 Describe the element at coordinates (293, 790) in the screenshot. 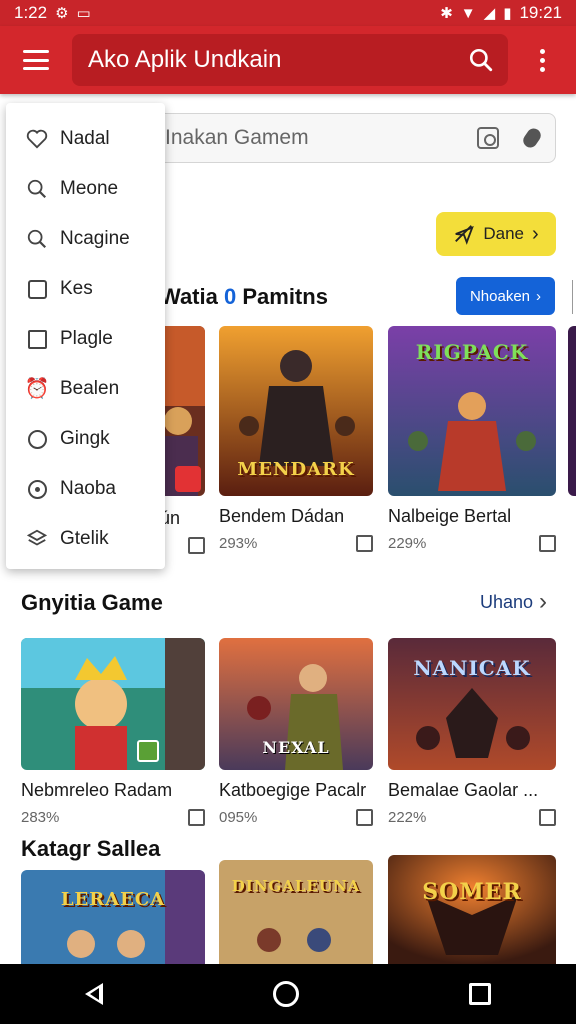

I see `game-title: Katboegige Pacalr` at that location.